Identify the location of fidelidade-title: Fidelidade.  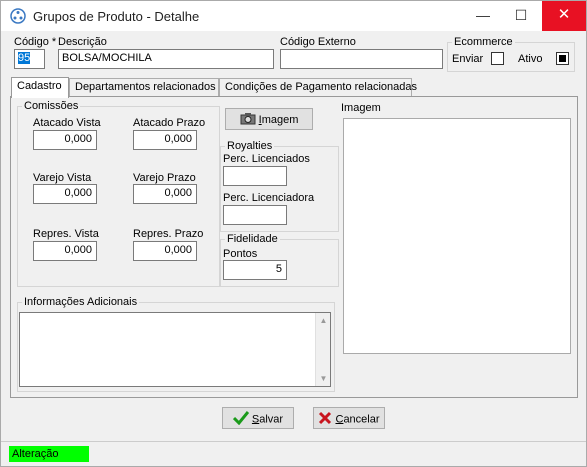
(252, 239).